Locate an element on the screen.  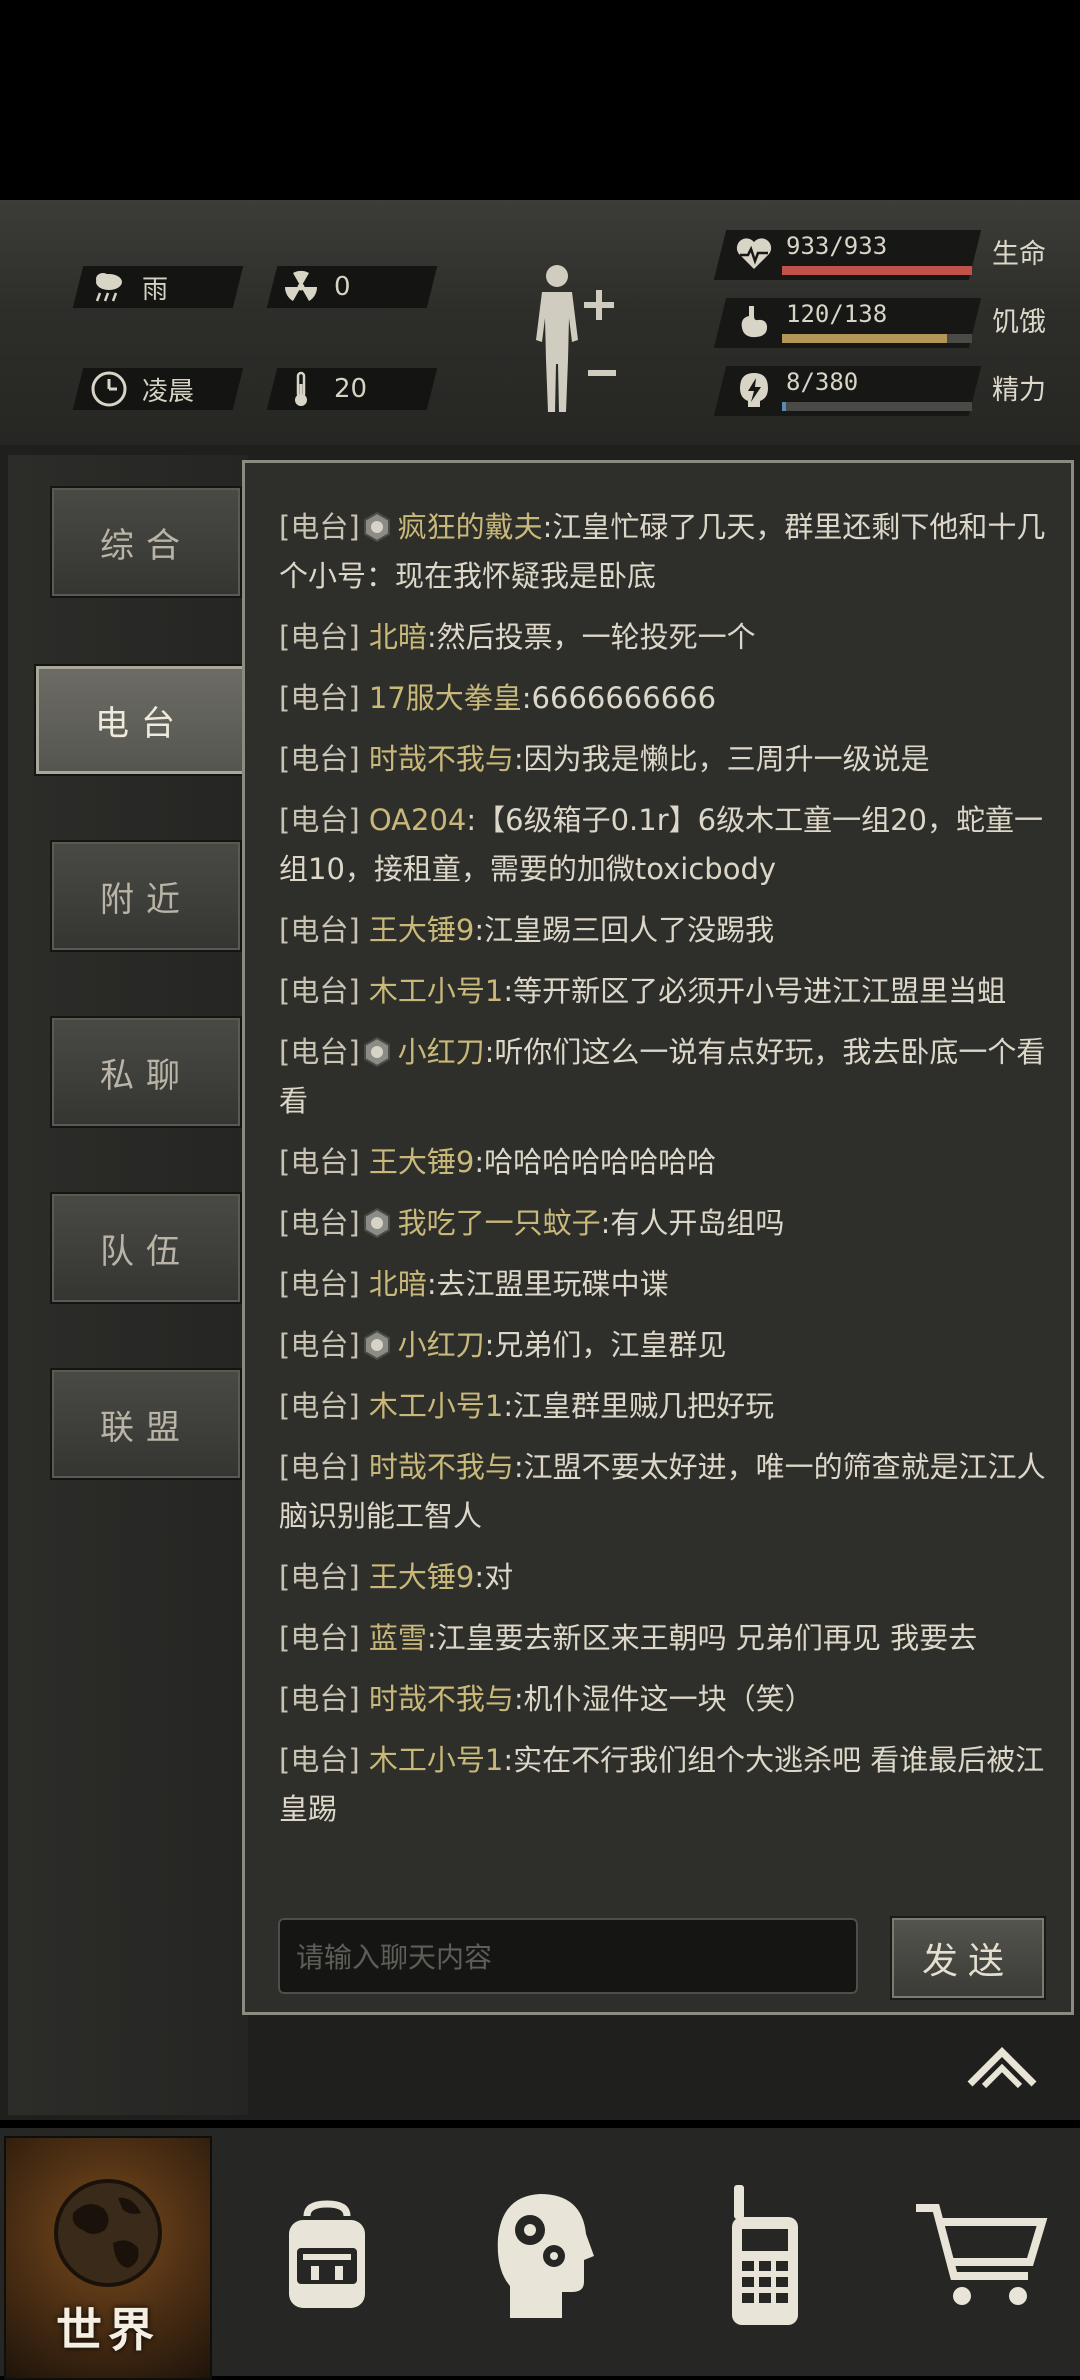
temperature-value: 20 is located at coordinates (351, 389).